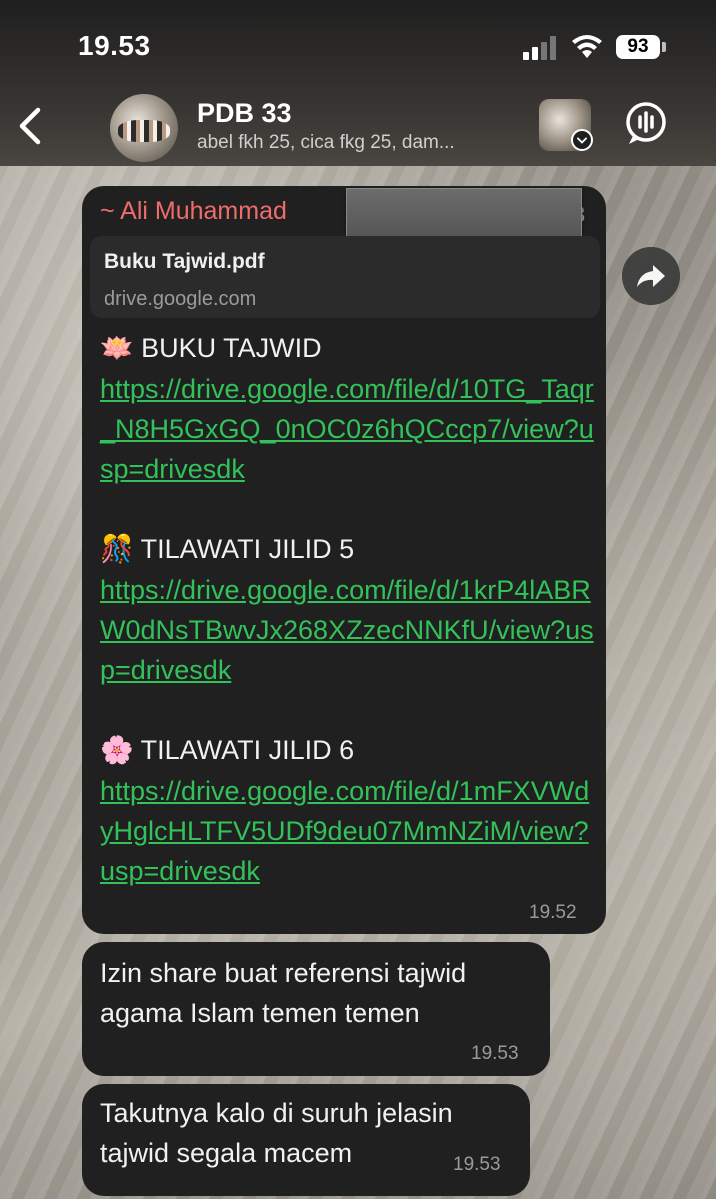  I want to click on blossom-icon: 🌸, so click(117, 750).